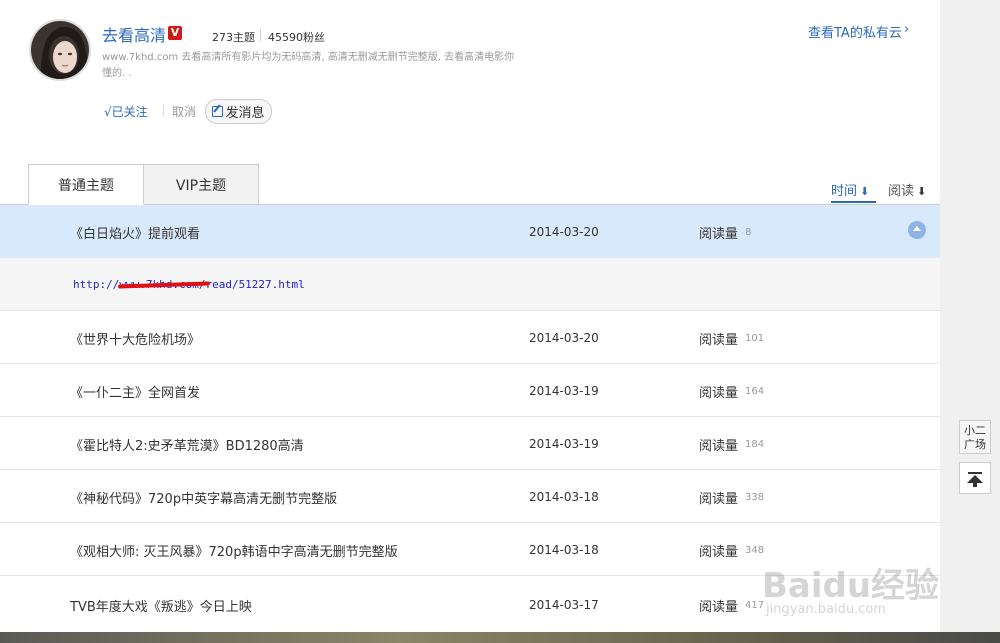 This screenshot has width=1000, height=643. What do you see at coordinates (748, 232) in the screenshot?
I see `read-count: 8` at bounding box center [748, 232].